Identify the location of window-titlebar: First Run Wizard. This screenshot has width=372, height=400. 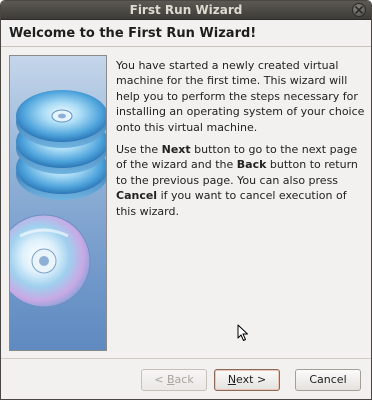
(186, 10).